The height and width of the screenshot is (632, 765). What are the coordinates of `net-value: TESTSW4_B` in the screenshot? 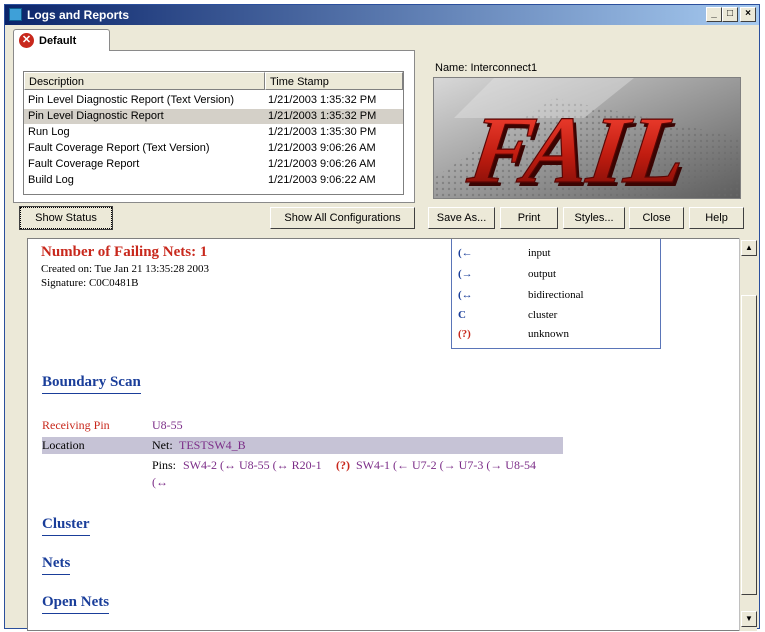 It's located at (212, 445).